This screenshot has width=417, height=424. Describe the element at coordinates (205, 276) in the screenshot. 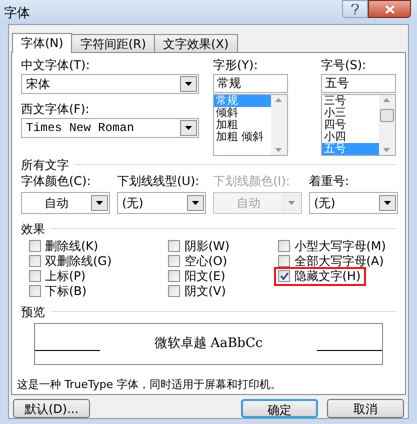

I see `checkbox-label: 阳文(E)` at that location.